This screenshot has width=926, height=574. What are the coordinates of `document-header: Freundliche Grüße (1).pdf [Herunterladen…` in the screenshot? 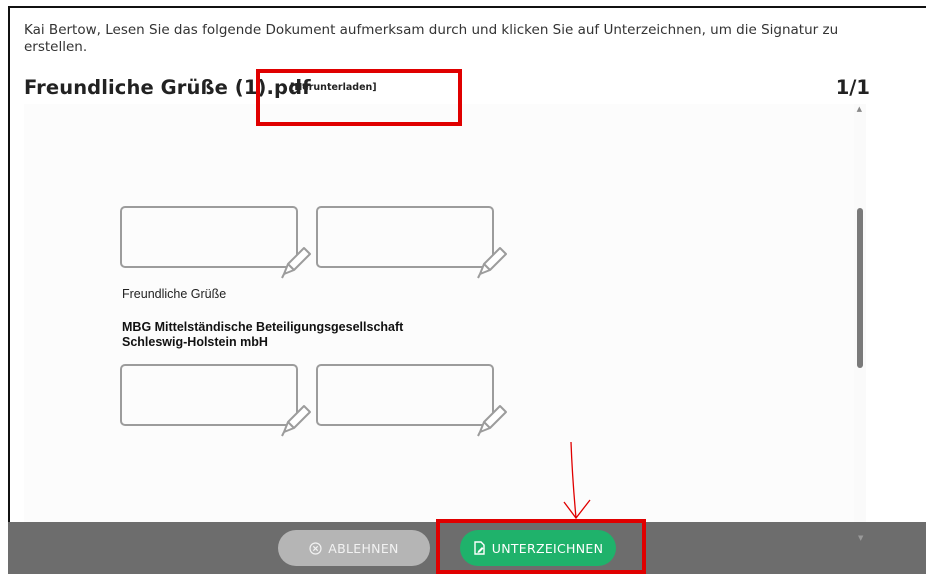 It's located at (447, 89).